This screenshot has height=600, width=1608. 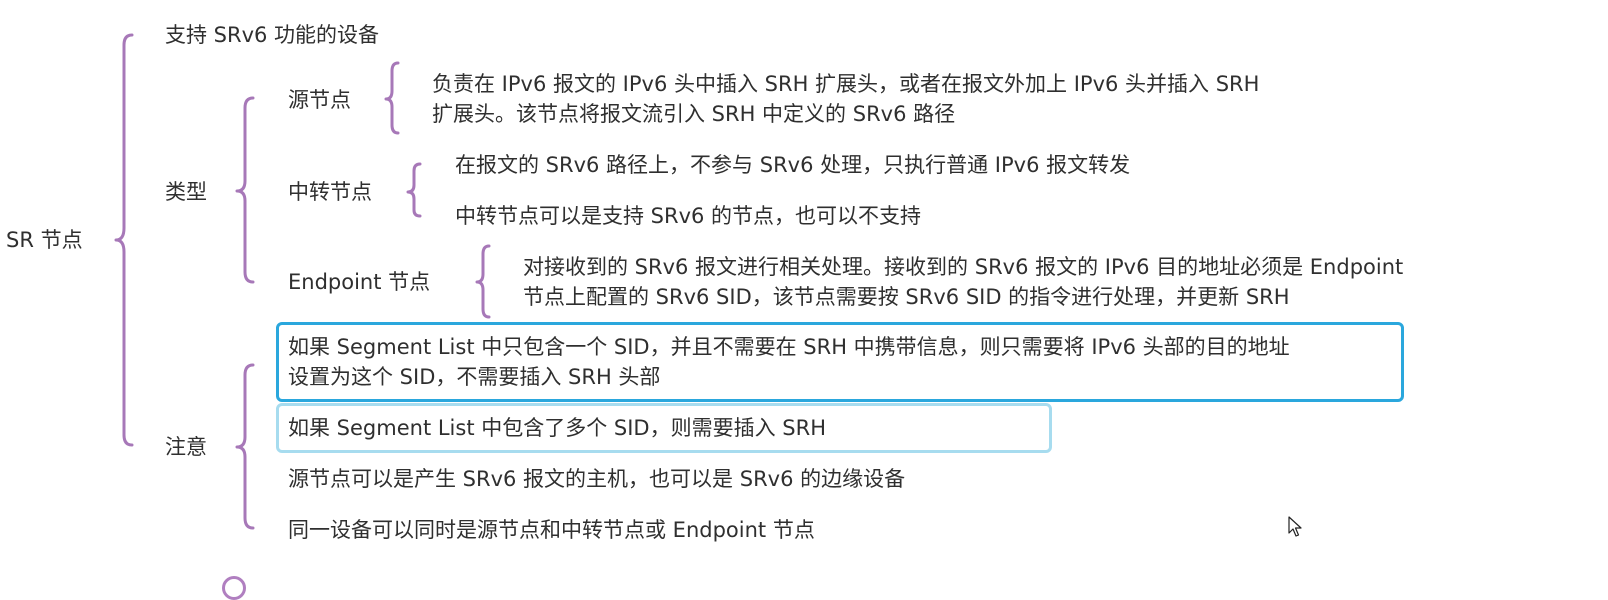 I want to click on note-1-line-2: 设置为这个 SID，不需要插入 SRH 头部, so click(x=474, y=377).